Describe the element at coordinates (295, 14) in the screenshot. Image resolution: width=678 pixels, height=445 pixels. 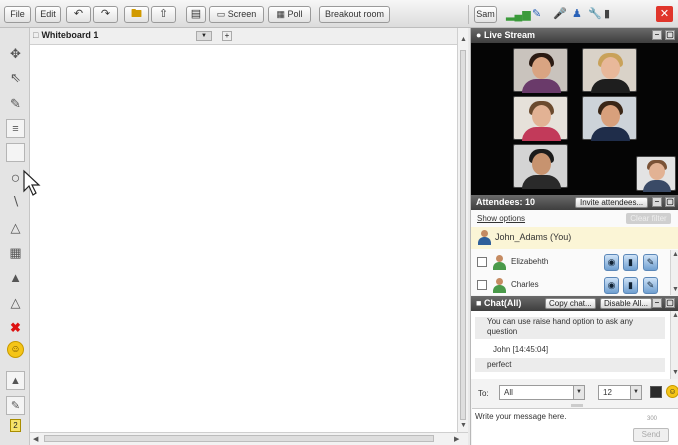
I see `poll-label: Poll` at that location.